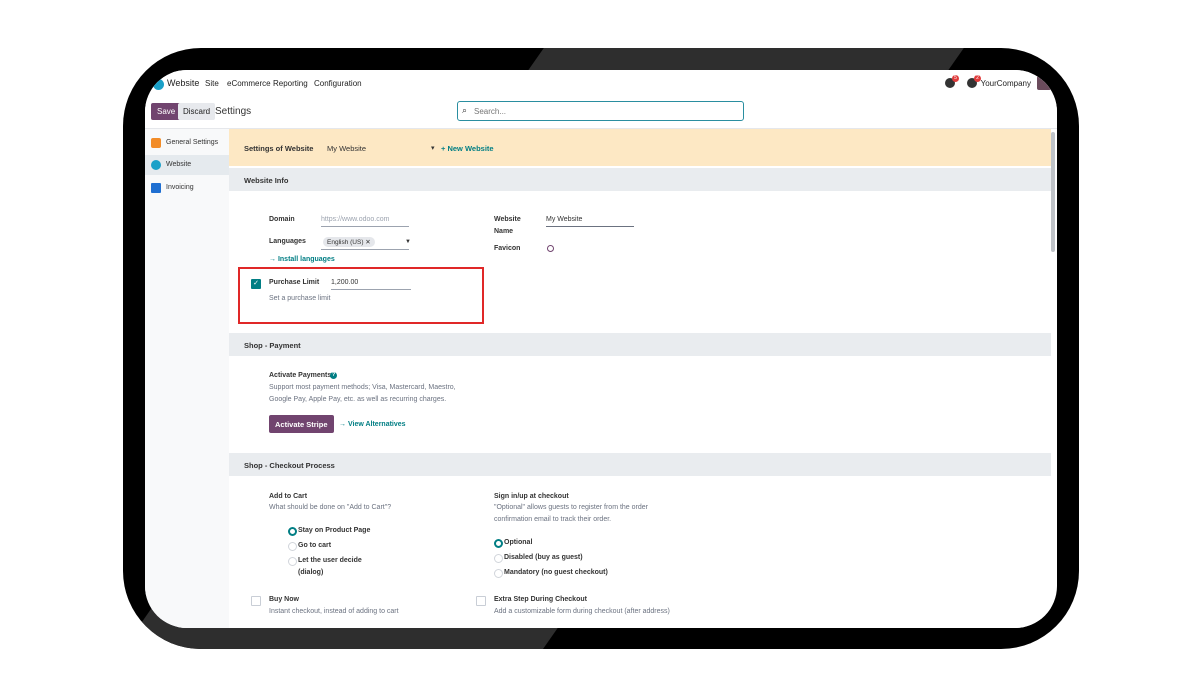 This screenshot has height=697, width=1200. Describe the element at coordinates (556, 572) in the screenshot. I see `option-mandatory: Mandatory (no guest checkout)` at that location.